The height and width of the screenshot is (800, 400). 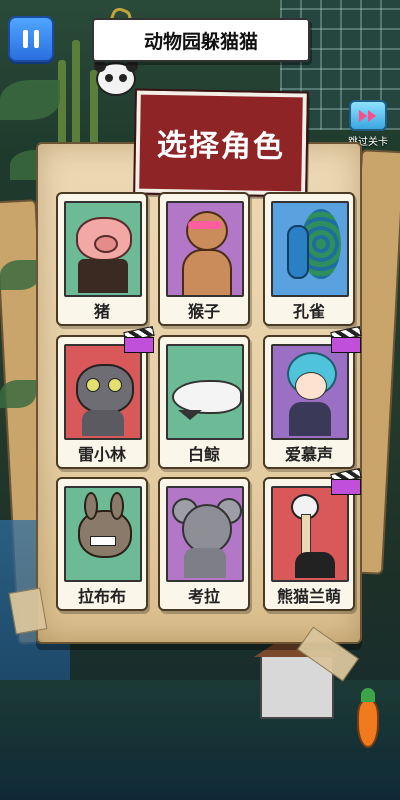 What do you see at coordinates (308, 596) in the screenshot?
I see `character-name: 熊猫兰萌` at bounding box center [308, 596].